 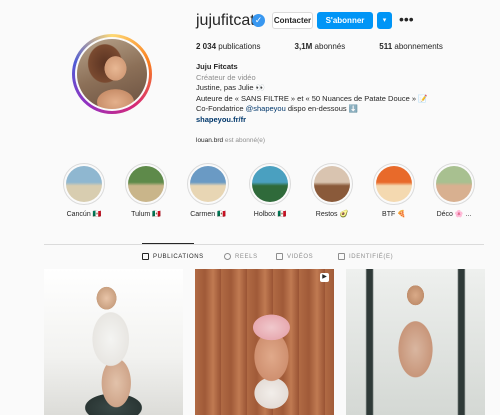 I want to click on highlight-tulum: Tulum 🇲🇽, so click(x=146, y=190).